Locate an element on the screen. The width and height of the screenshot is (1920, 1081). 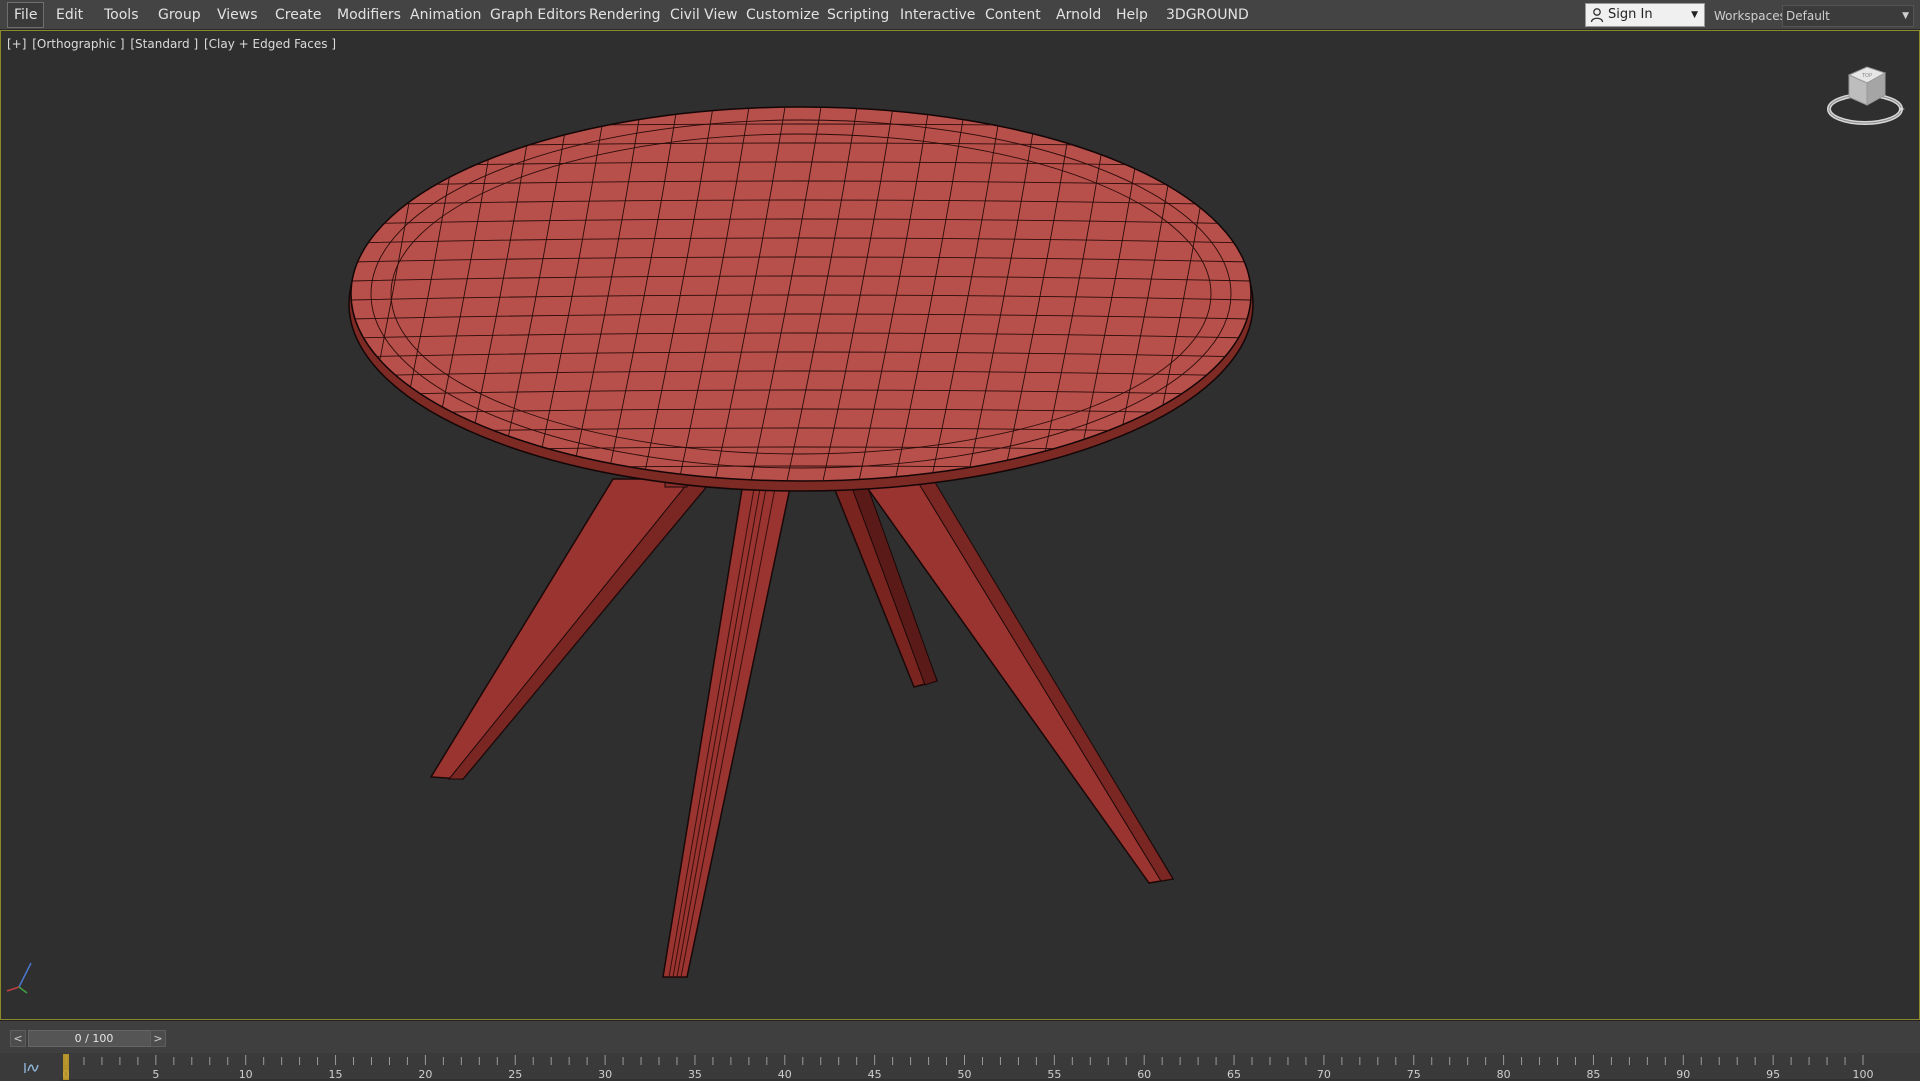
frame-tick-label: 10 is located at coordinates (246, 1074).